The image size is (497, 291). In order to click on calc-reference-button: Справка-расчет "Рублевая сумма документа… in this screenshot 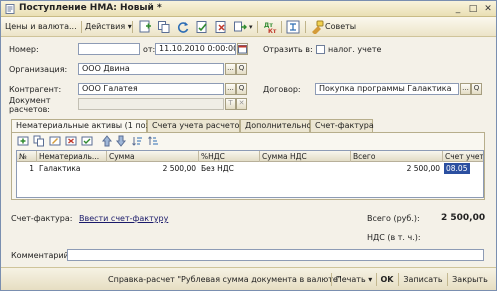, I will do `click(224, 279)`.